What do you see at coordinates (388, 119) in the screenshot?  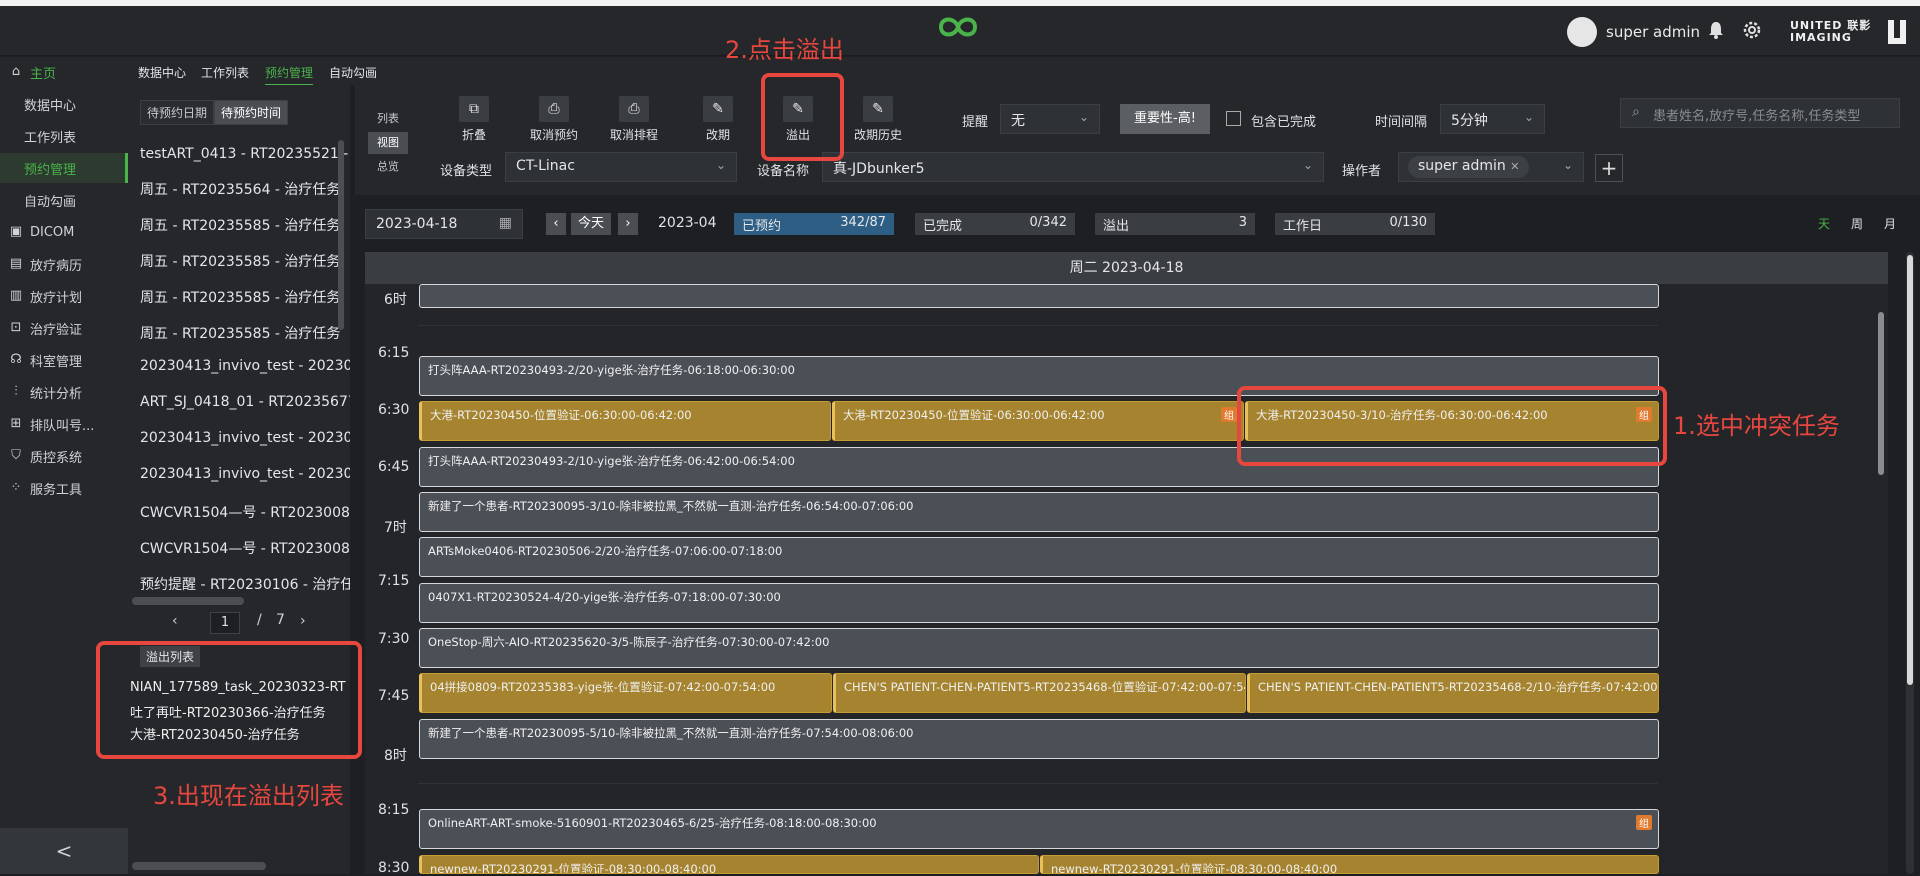 I see `view-mode-list: 列表` at bounding box center [388, 119].